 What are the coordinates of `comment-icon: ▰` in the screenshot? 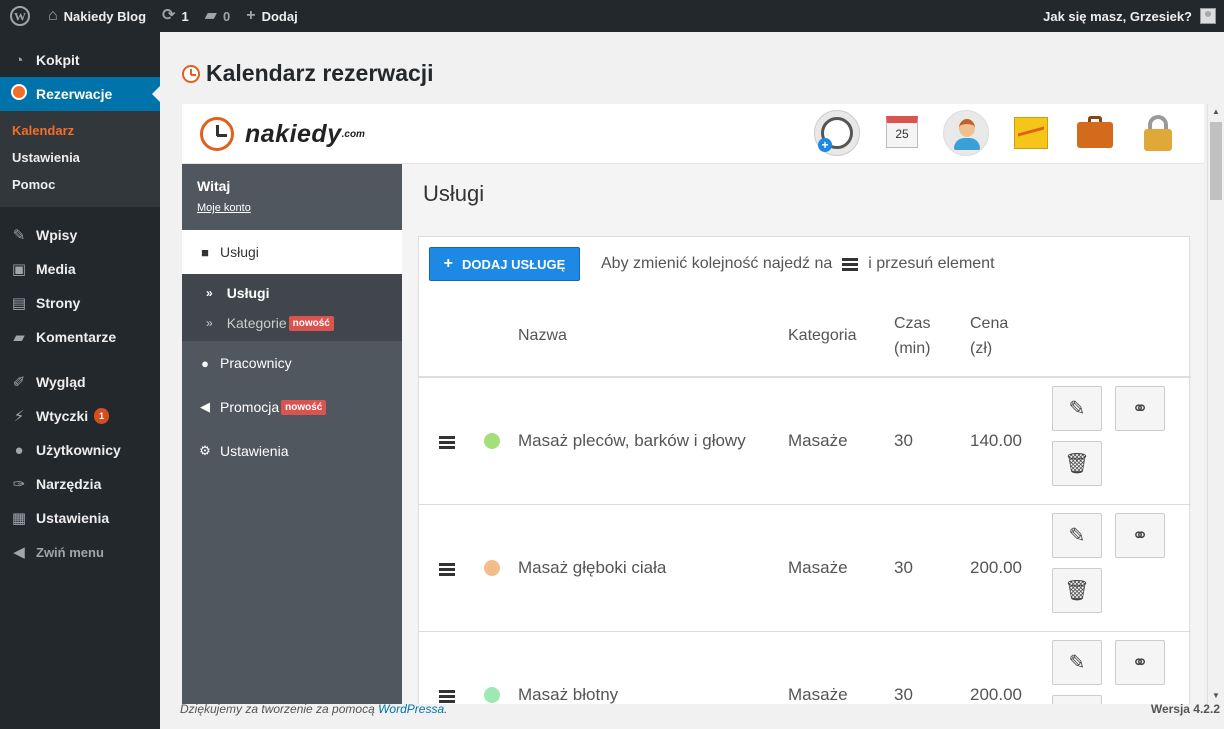 It's located at (19, 337).